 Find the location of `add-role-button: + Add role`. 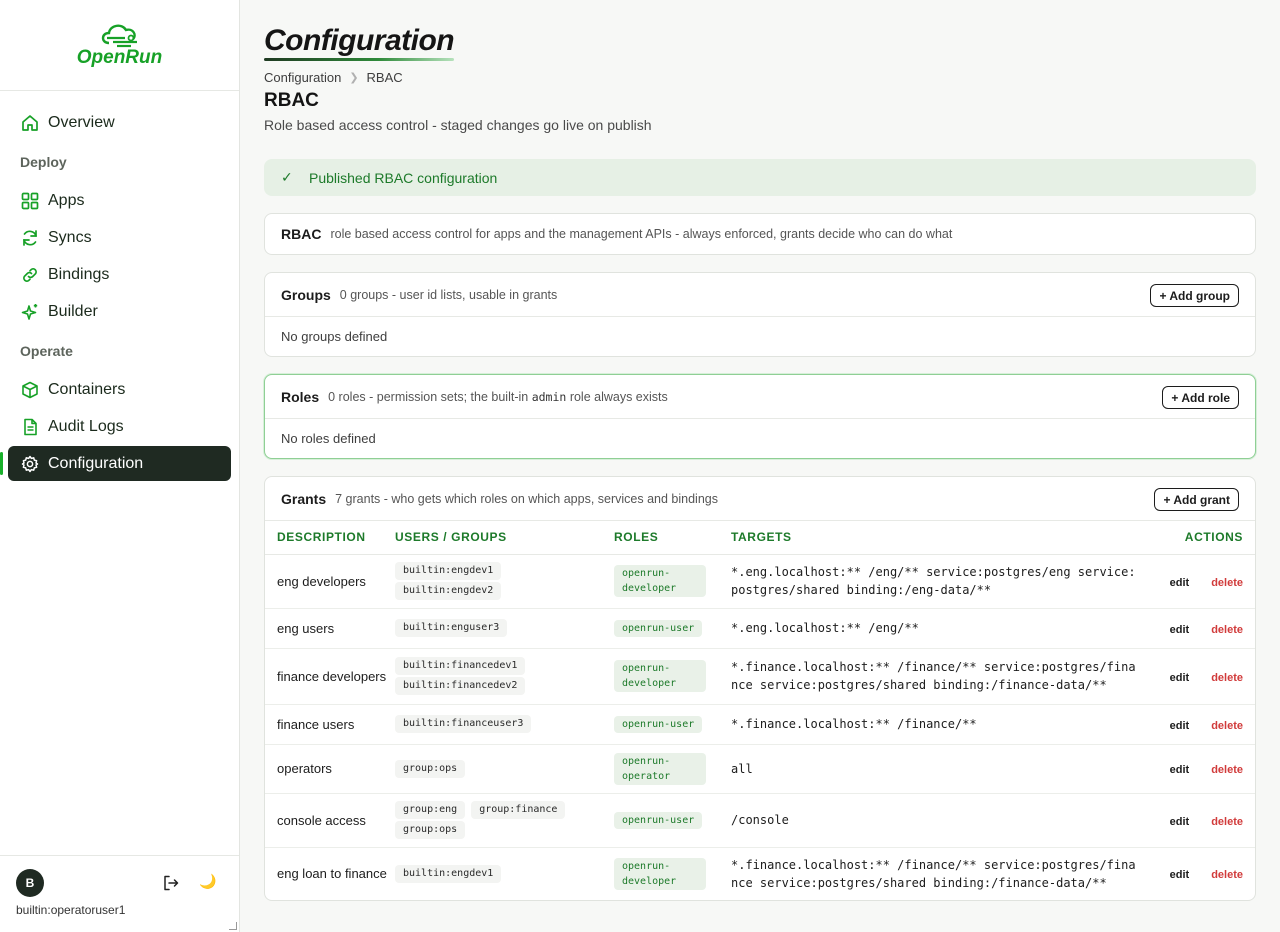

add-role-button: + Add role is located at coordinates (1200, 397).